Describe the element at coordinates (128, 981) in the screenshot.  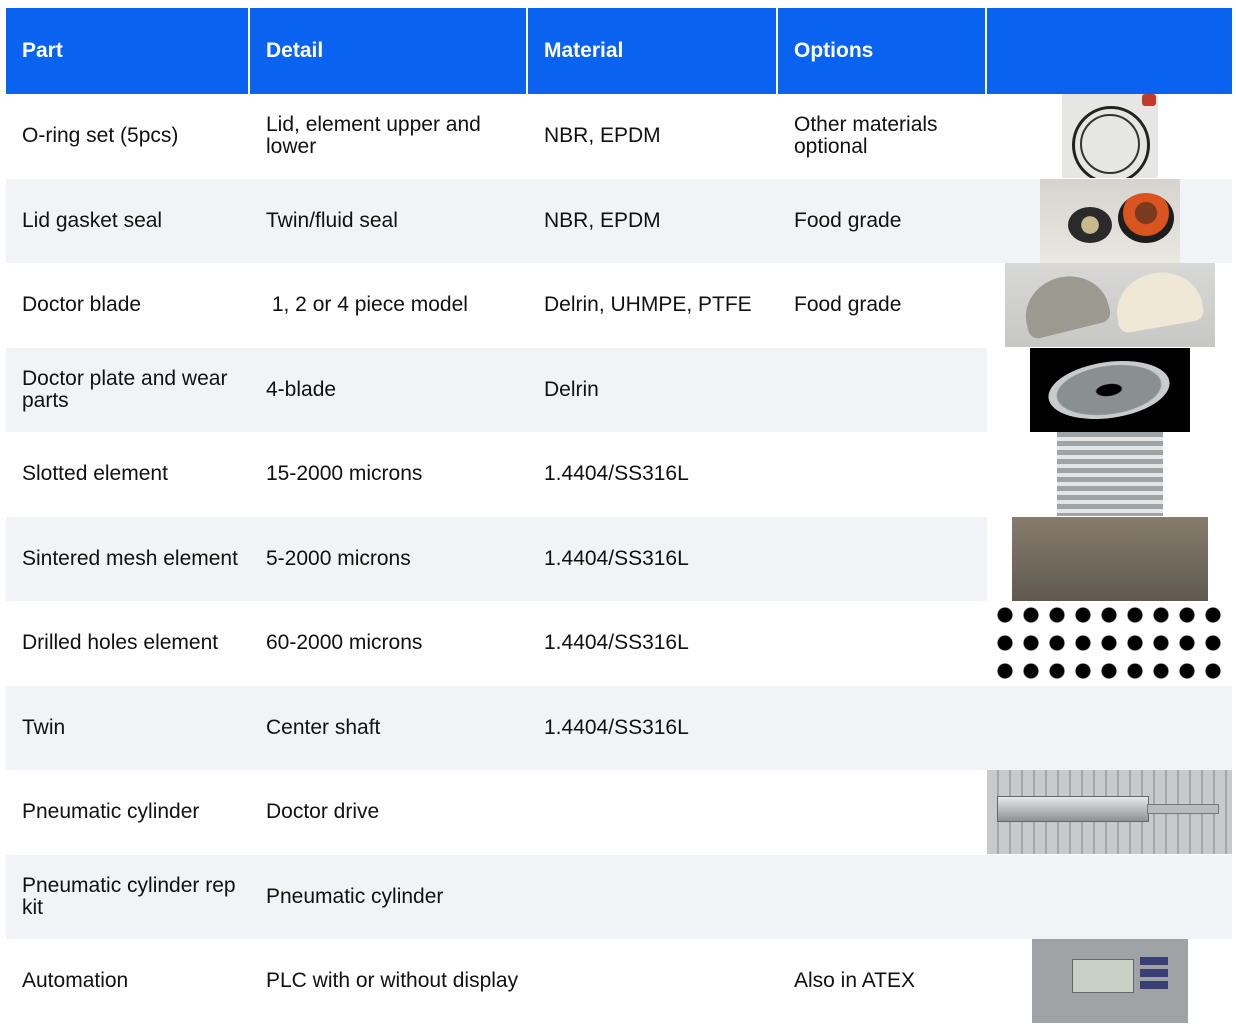
I see `cell-part: Automation` at that location.